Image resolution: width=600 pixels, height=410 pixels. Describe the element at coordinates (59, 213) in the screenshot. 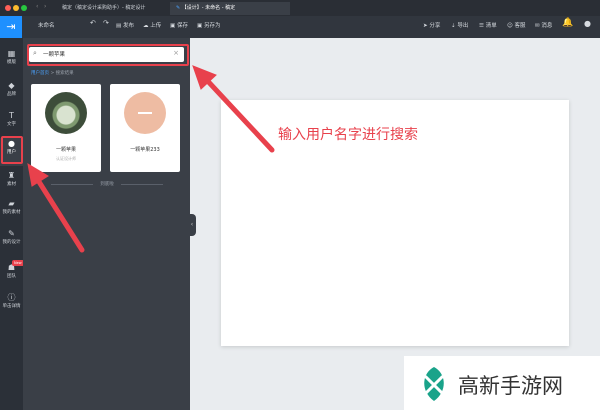

I see `arrow-to-user-tab` at that location.